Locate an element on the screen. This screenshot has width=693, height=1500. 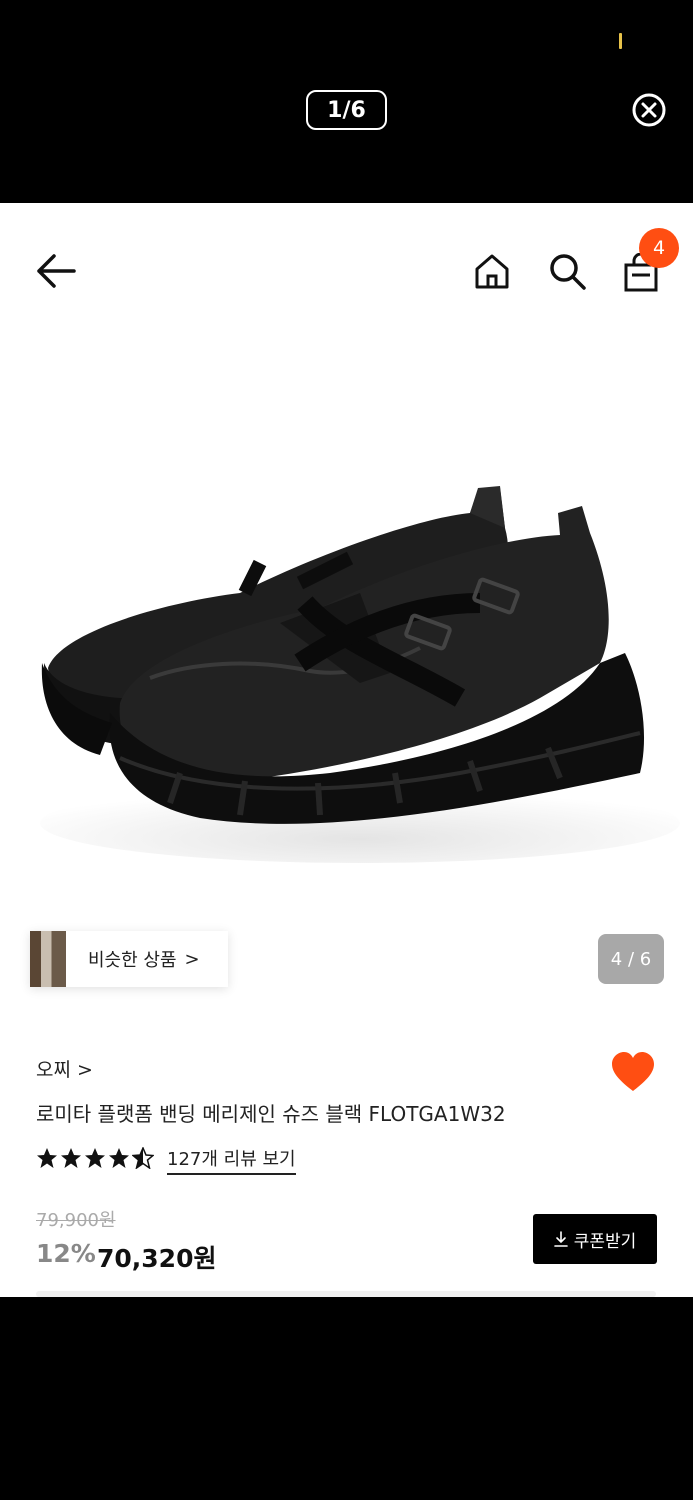
download-icon is located at coordinates (560, 1239).